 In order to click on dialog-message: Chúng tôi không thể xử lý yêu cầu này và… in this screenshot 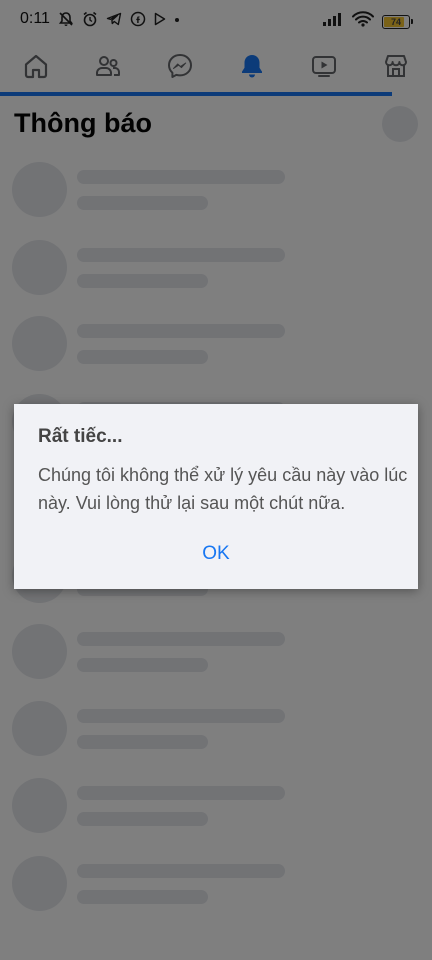, I will do `click(223, 489)`.